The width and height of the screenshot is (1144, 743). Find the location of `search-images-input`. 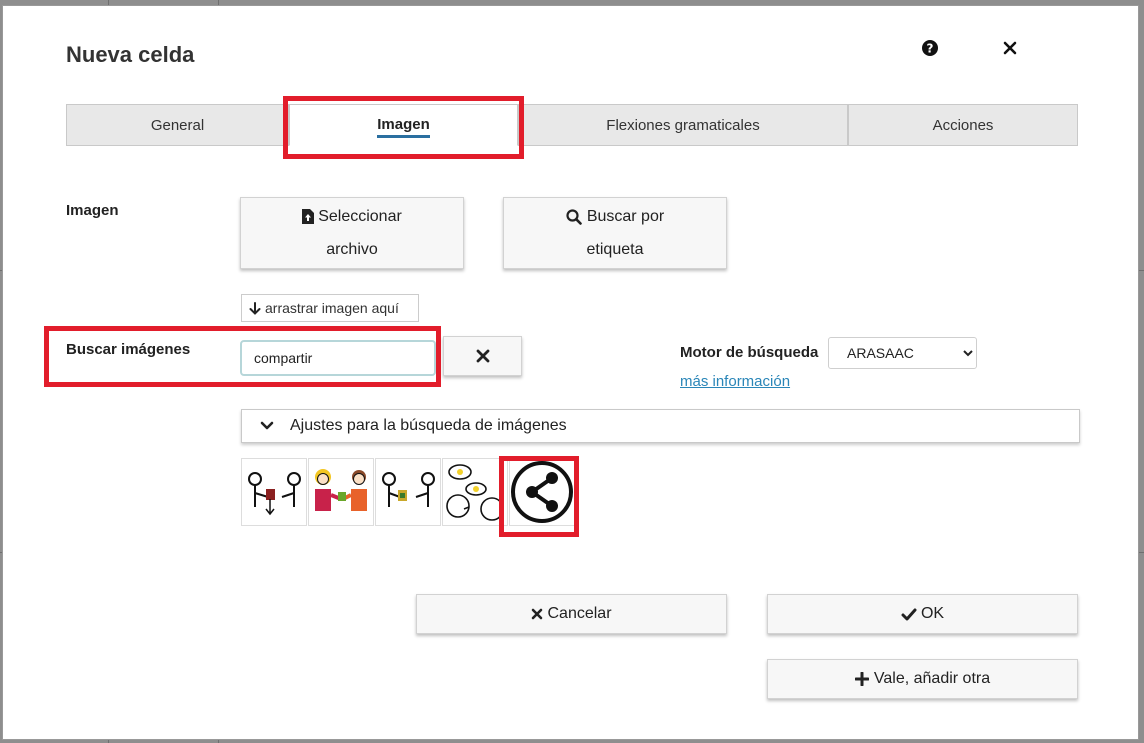

search-images-input is located at coordinates (338, 358).